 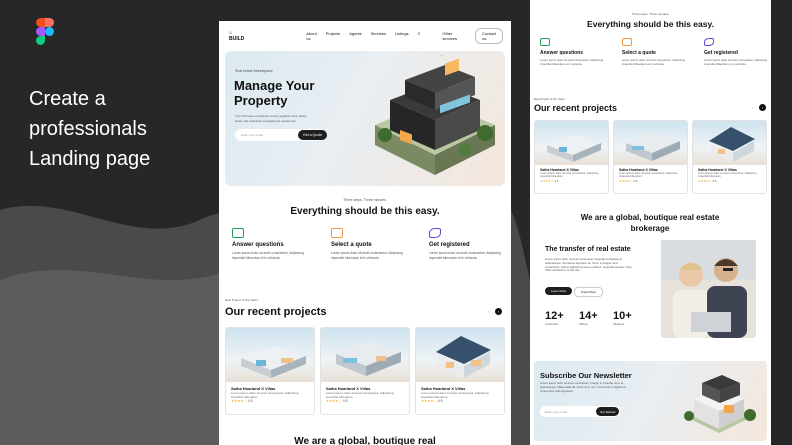 What do you see at coordinates (708, 289) in the screenshot?
I see `agents-photo` at bounding box center [708, 289].